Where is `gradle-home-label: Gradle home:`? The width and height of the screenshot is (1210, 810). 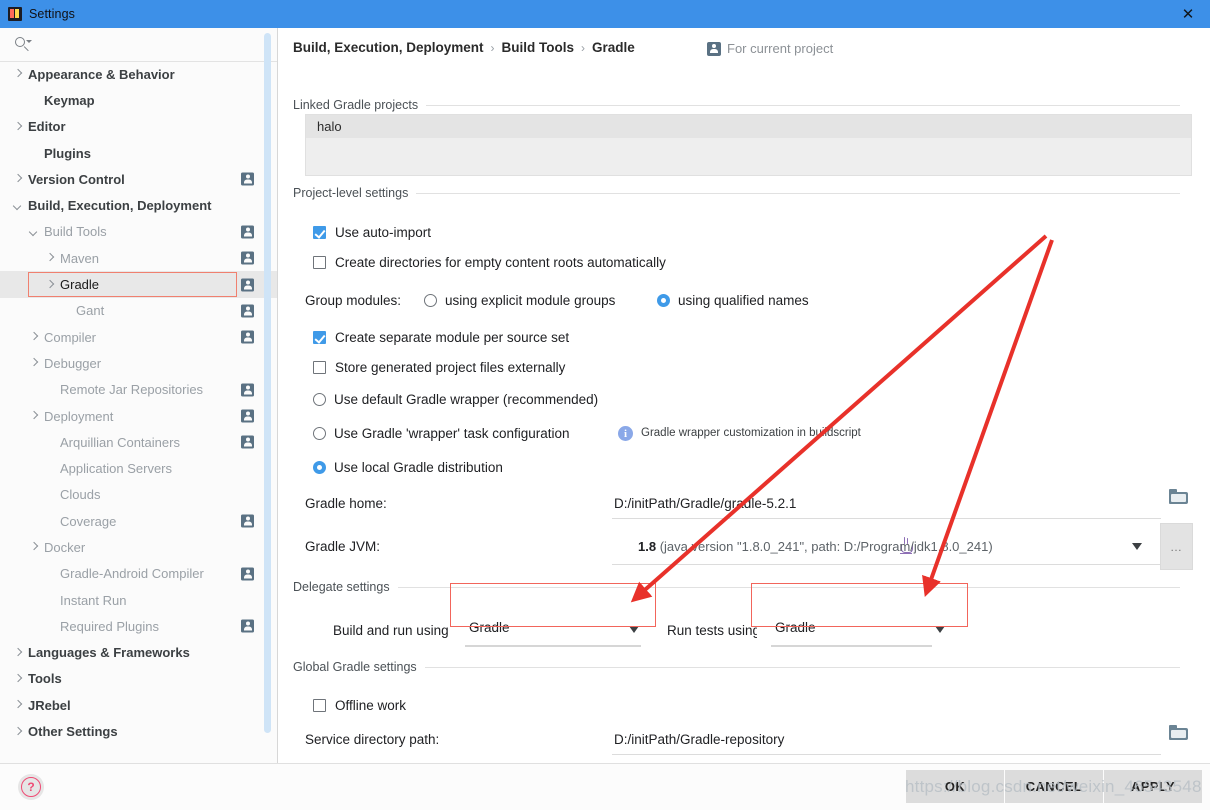
gradle-home-label: Gradle home: is located at coordinates (346, 503).